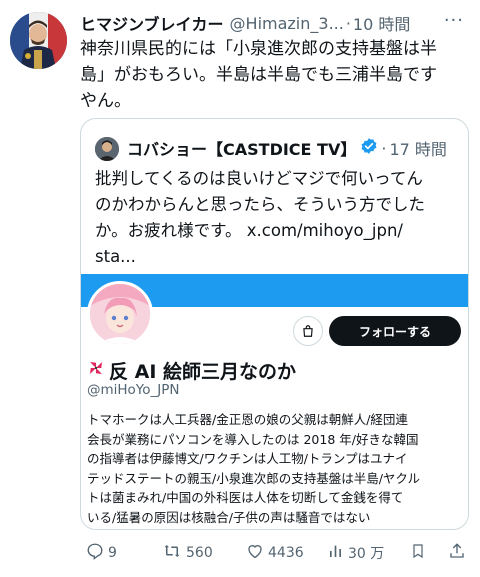 Image resolution: width=480 pixels, height=577 pixels. Describe the element at coordinates (112, 553) in the screenshot. I see `reply-count: 9` at that location.